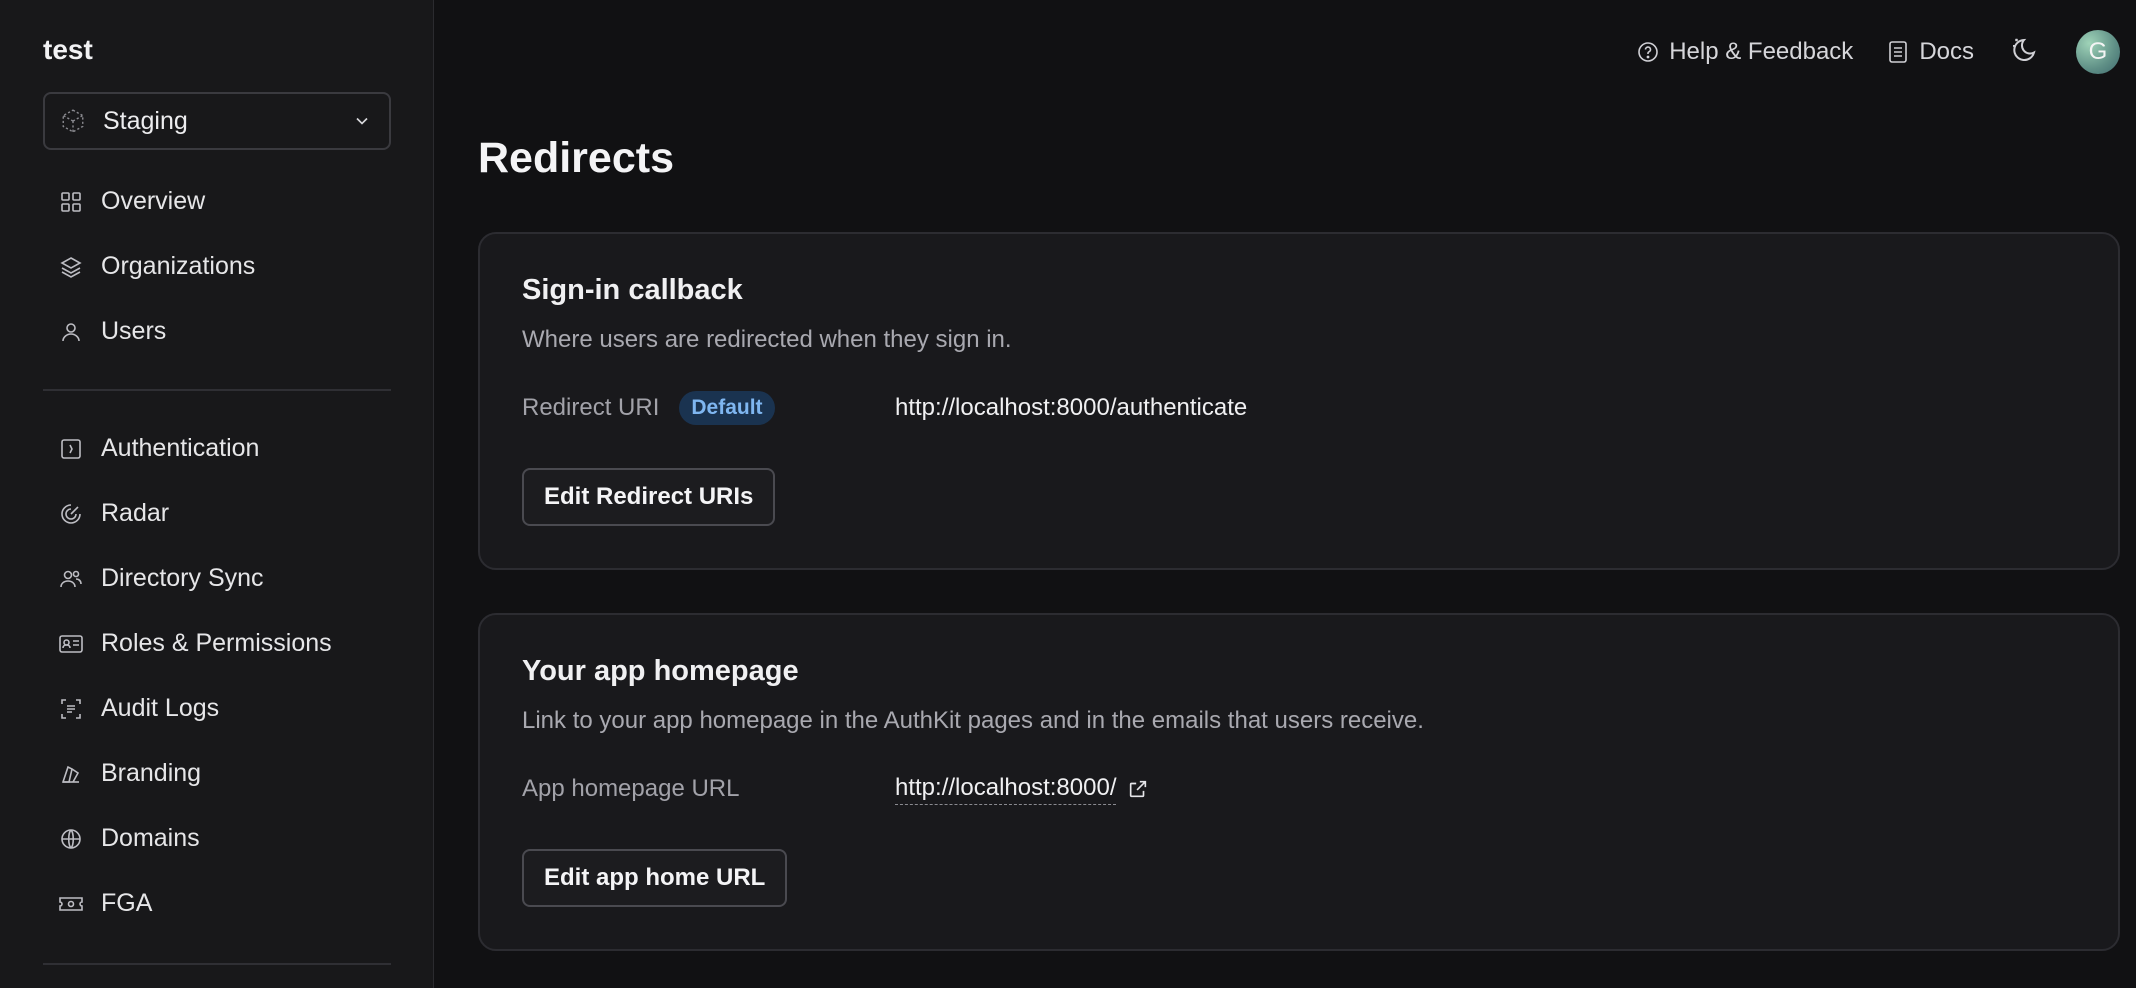  I want to click on field-label: Redirect URI, so click(591, 407).